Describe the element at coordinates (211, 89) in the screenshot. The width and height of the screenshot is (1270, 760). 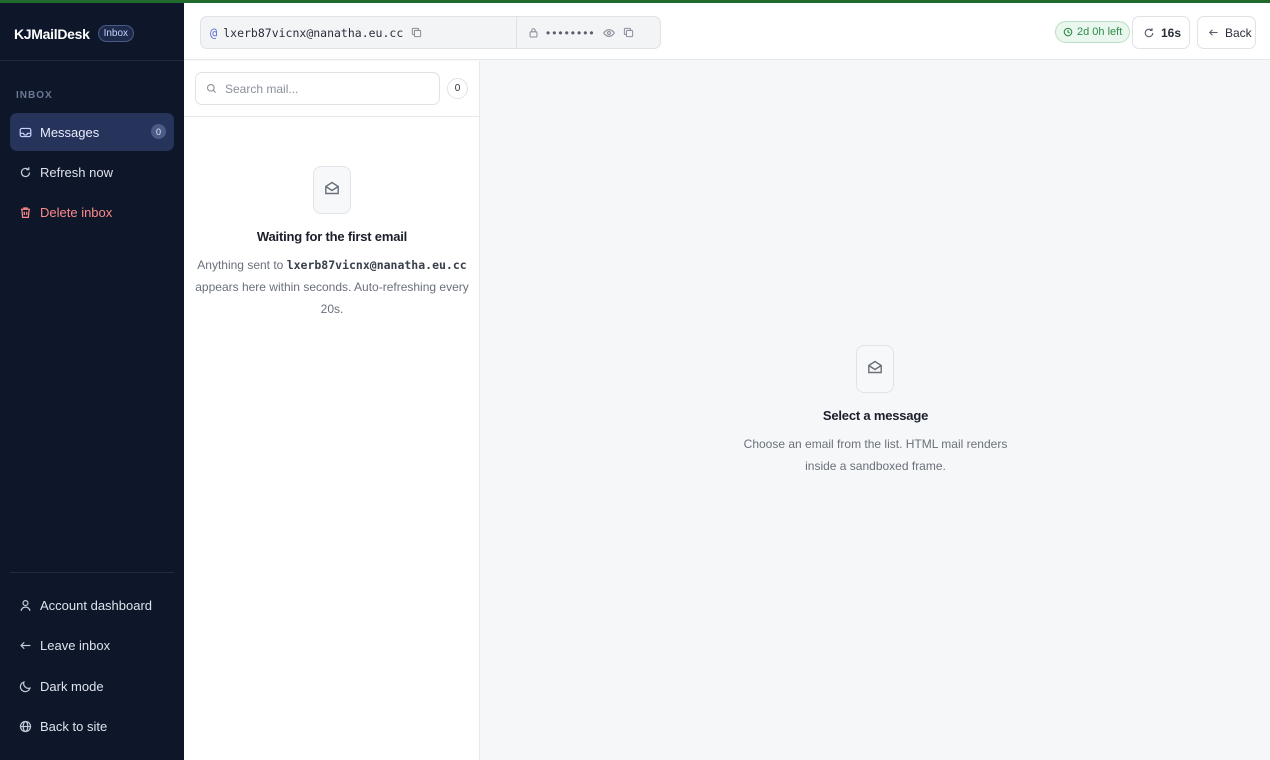
I see `search-icon` at that location.